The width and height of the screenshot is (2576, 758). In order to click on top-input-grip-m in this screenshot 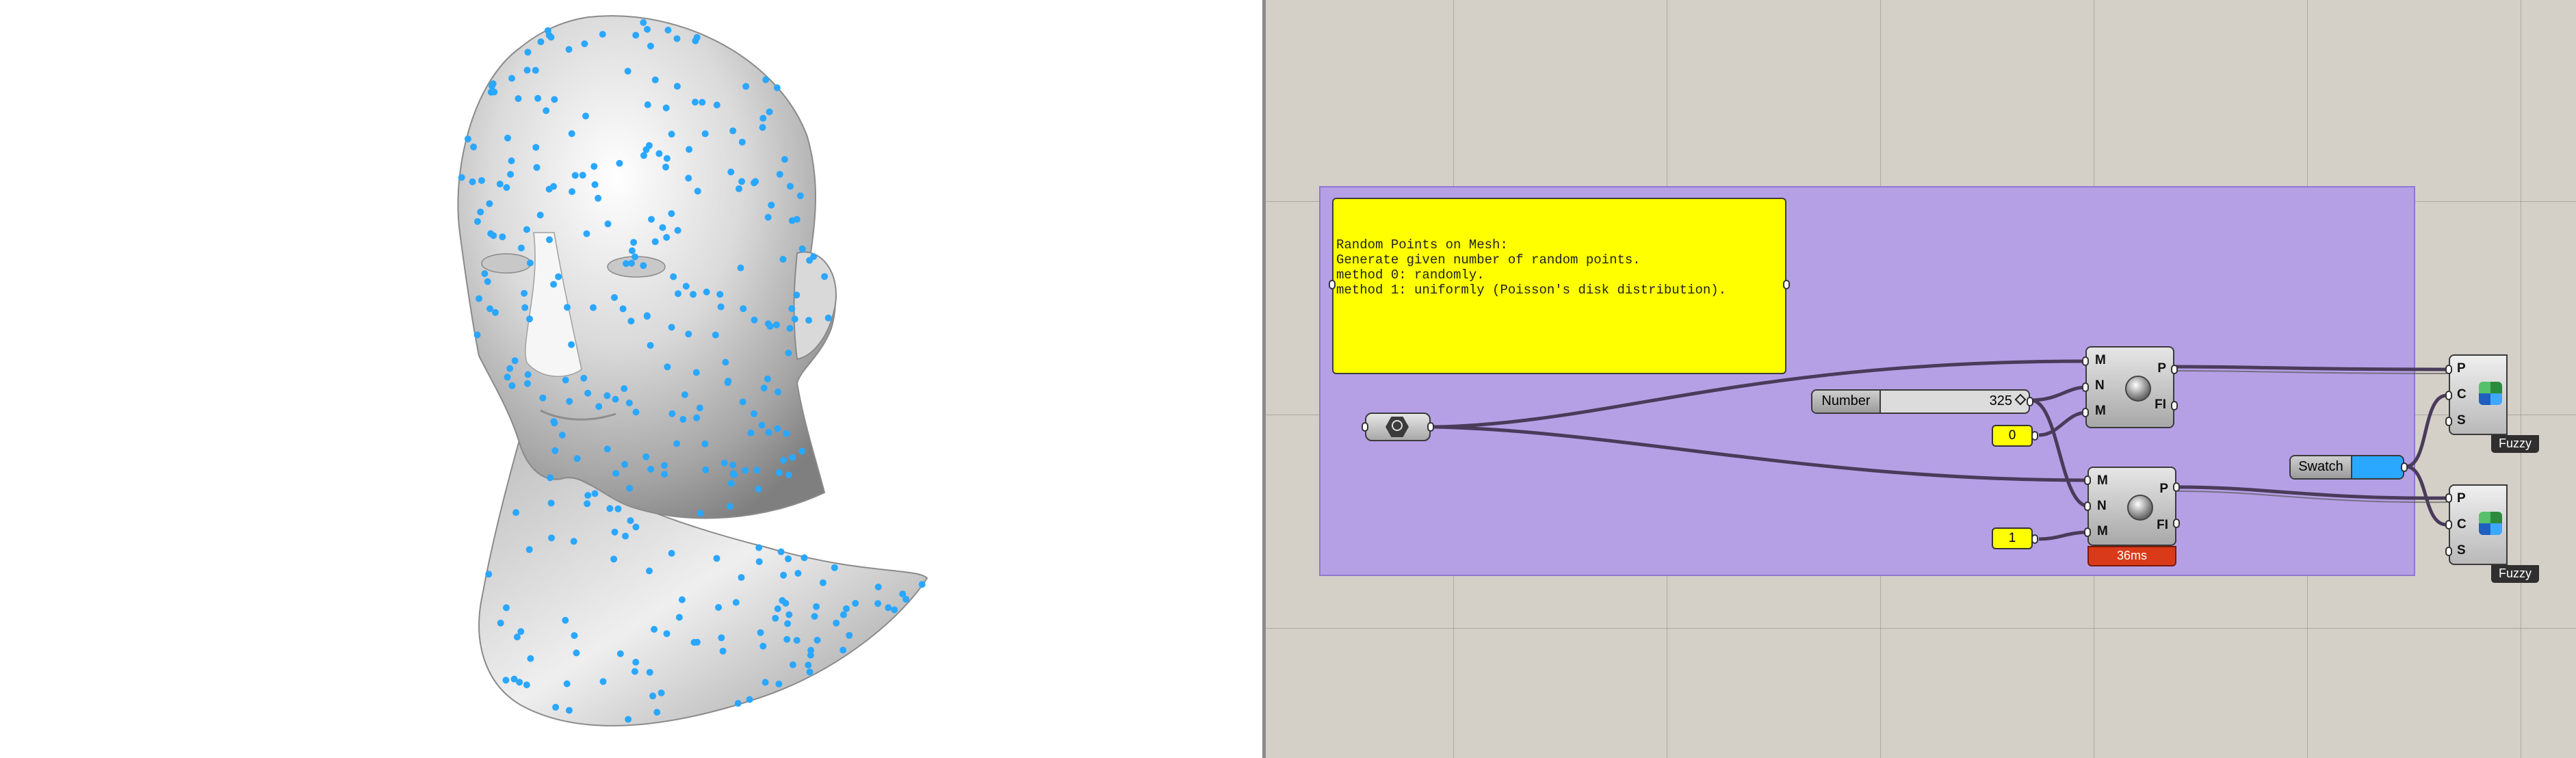, I will do `click(2085, 361)`.